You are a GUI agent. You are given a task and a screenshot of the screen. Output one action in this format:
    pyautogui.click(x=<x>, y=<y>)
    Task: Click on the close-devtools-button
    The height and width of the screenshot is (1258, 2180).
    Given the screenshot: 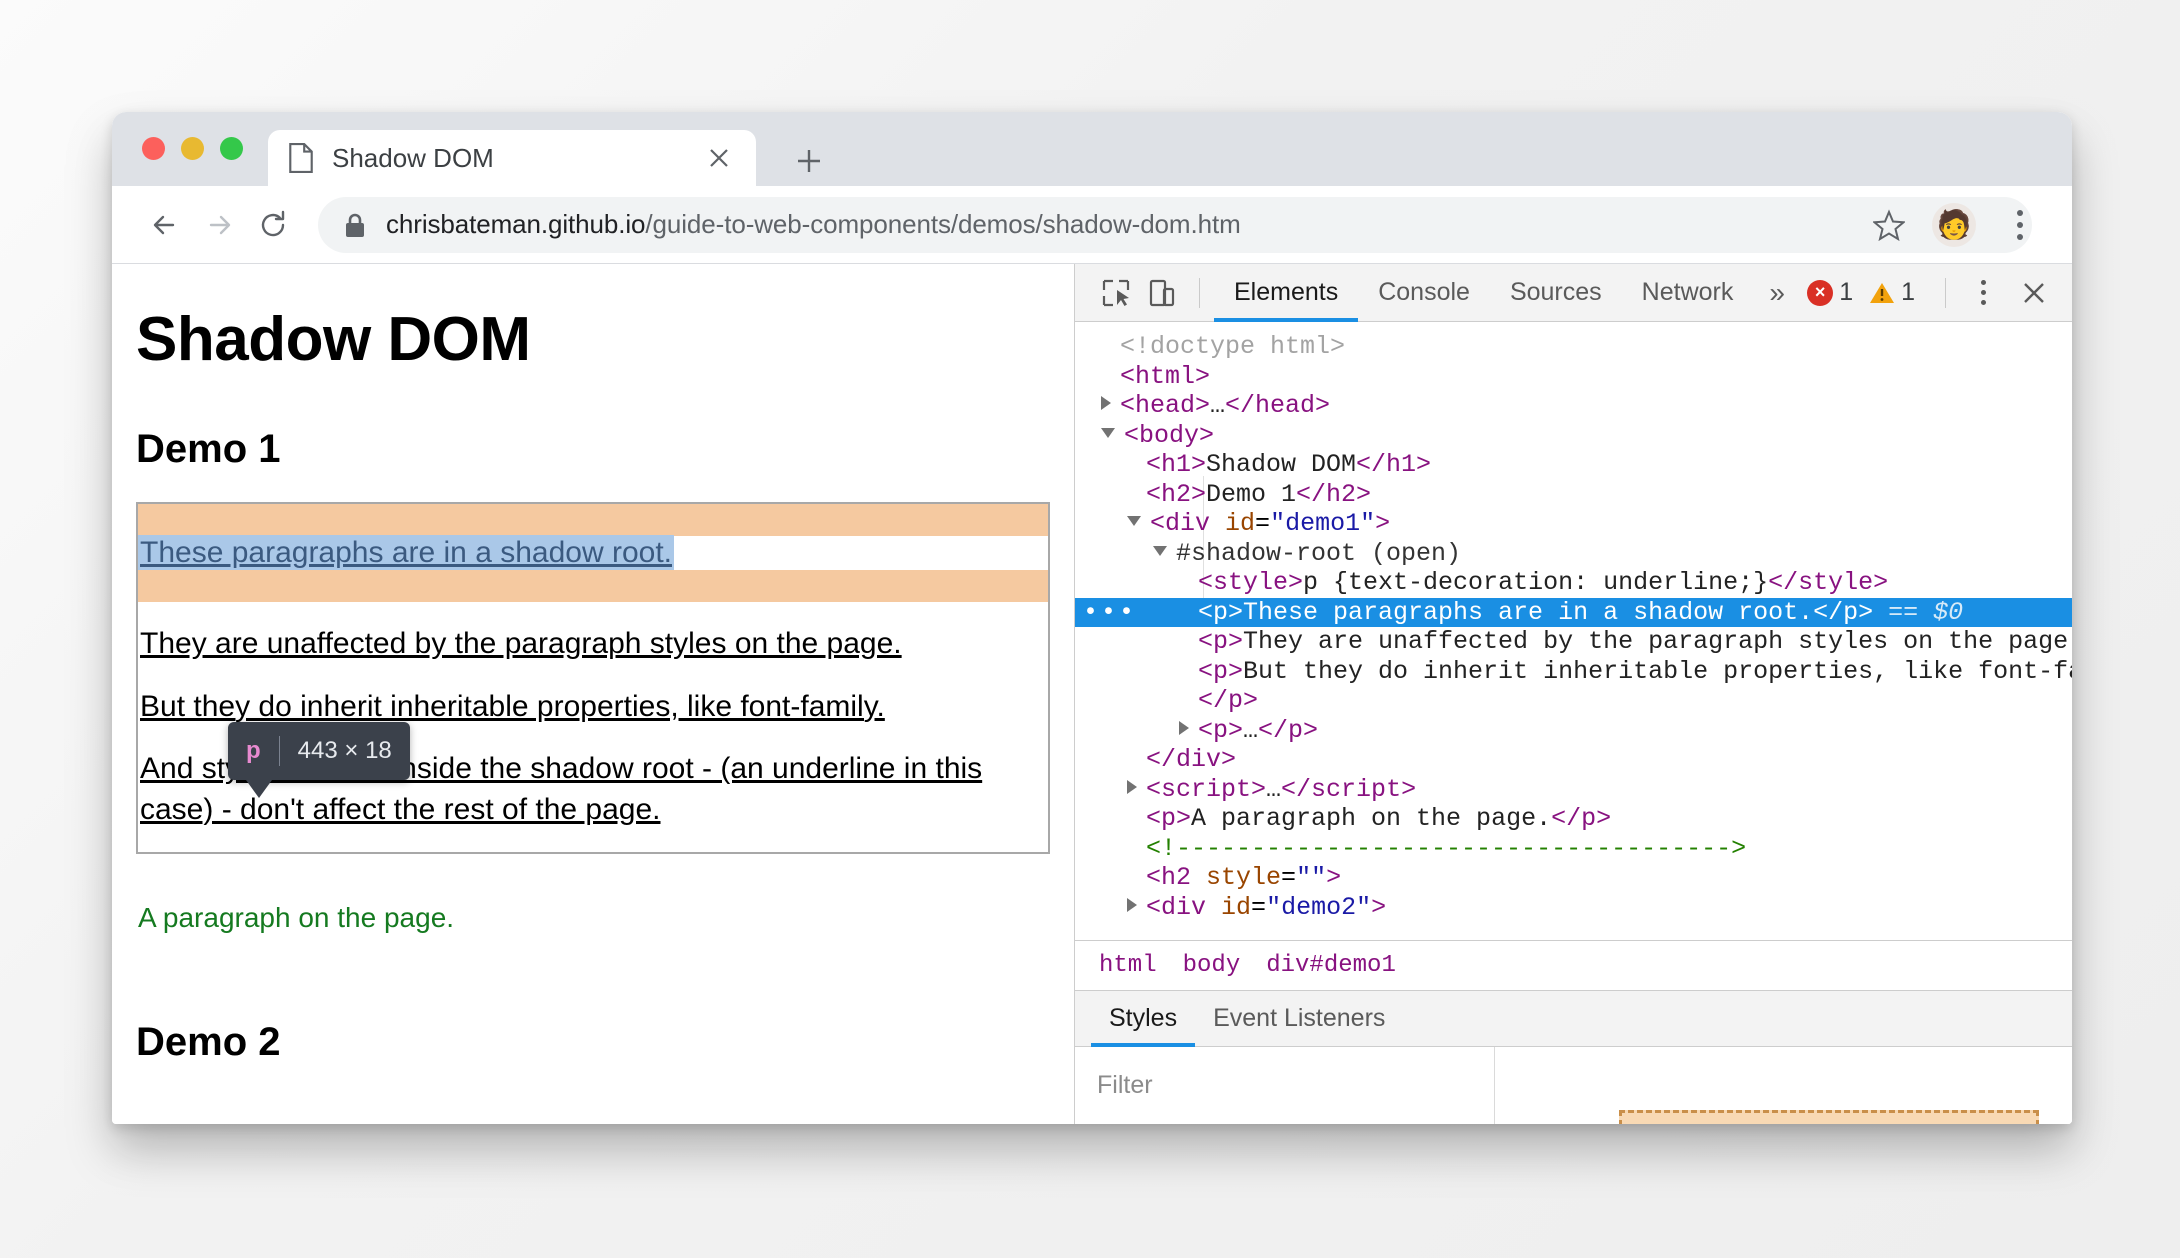 What is the action you would take?
    pyautogui.click(x=2034, y=293)
    